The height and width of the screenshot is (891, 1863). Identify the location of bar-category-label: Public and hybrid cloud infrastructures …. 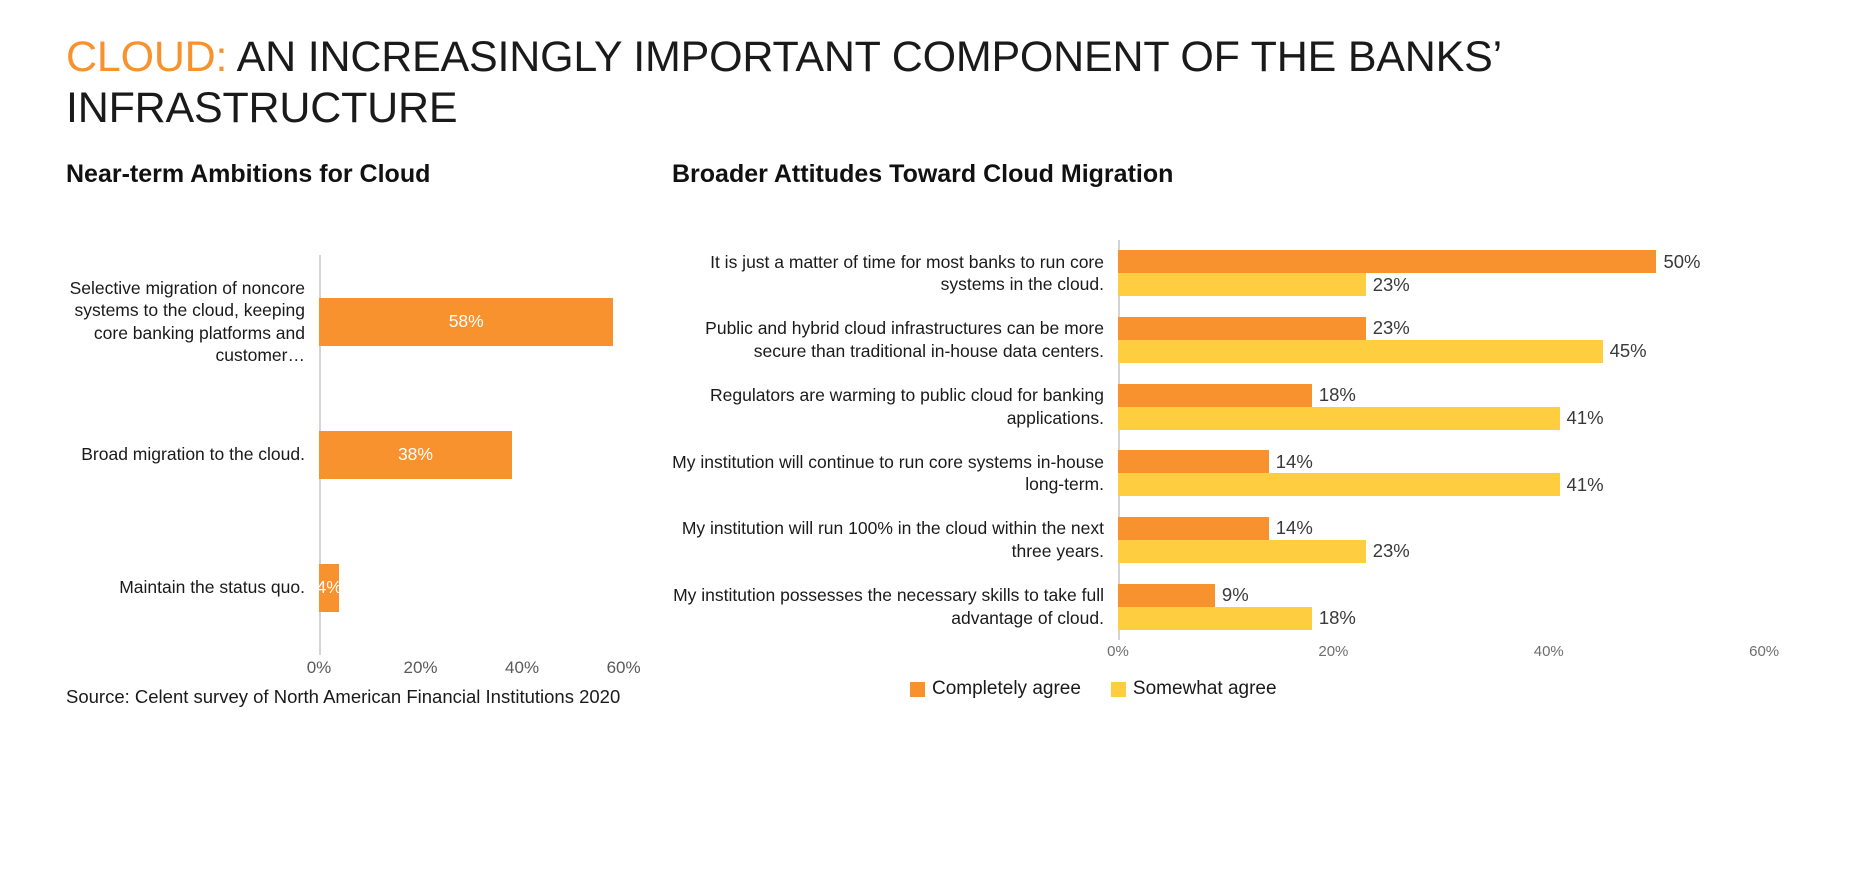
(904, 339).